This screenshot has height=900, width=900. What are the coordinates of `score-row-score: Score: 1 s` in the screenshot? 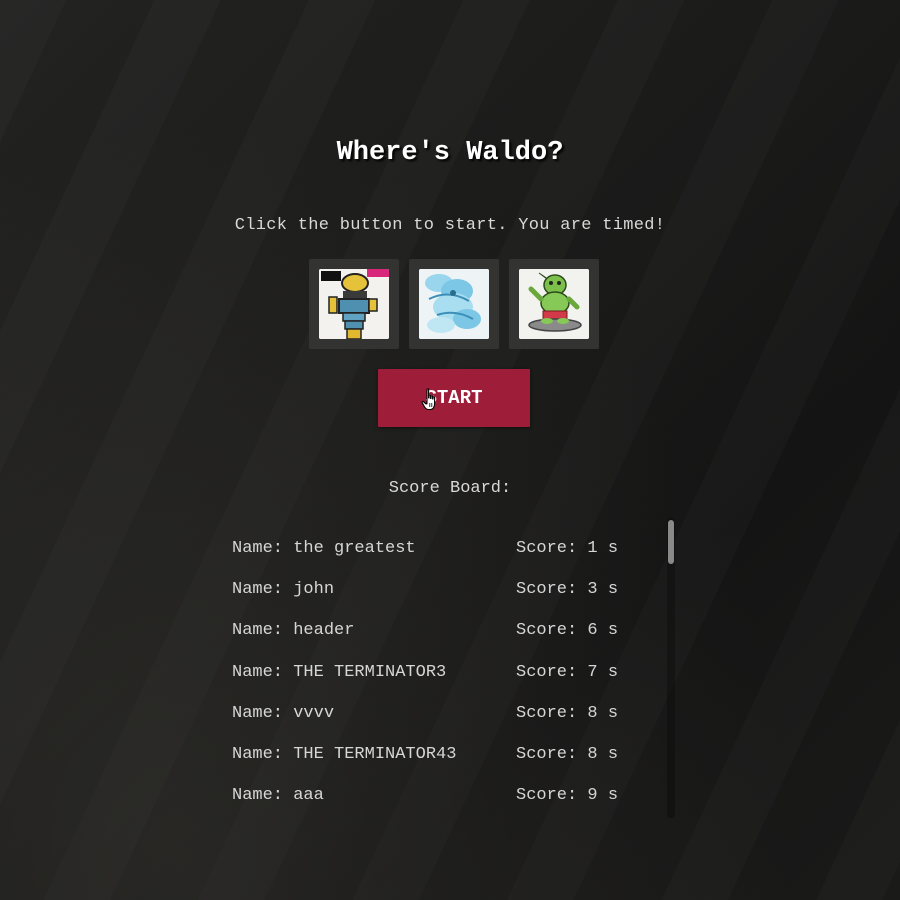 It's located at (567, 549).